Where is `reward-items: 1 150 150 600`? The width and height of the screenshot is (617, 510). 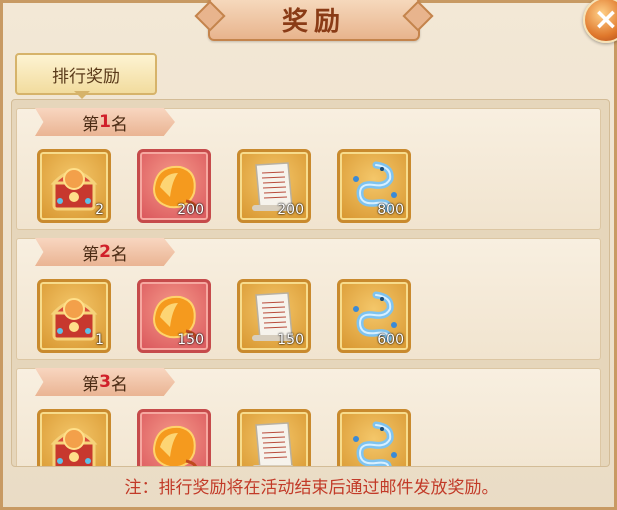
reward-items: 1 150 150 600 is located at coordinates (224, 316).